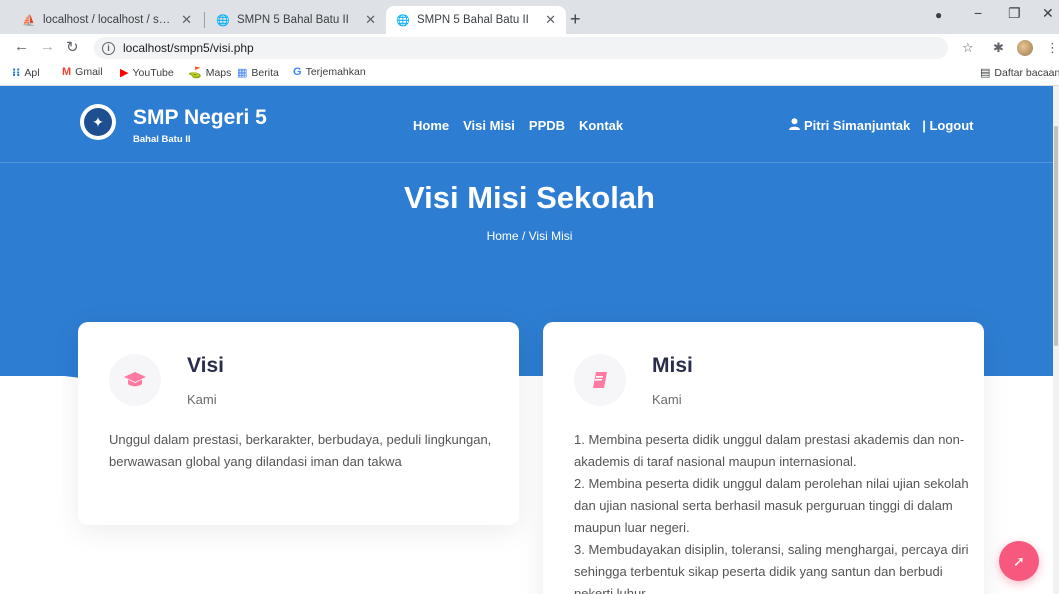 The height and width of the screenshot is (594, 1059). I want to click on book-icon, so click(600, 380).